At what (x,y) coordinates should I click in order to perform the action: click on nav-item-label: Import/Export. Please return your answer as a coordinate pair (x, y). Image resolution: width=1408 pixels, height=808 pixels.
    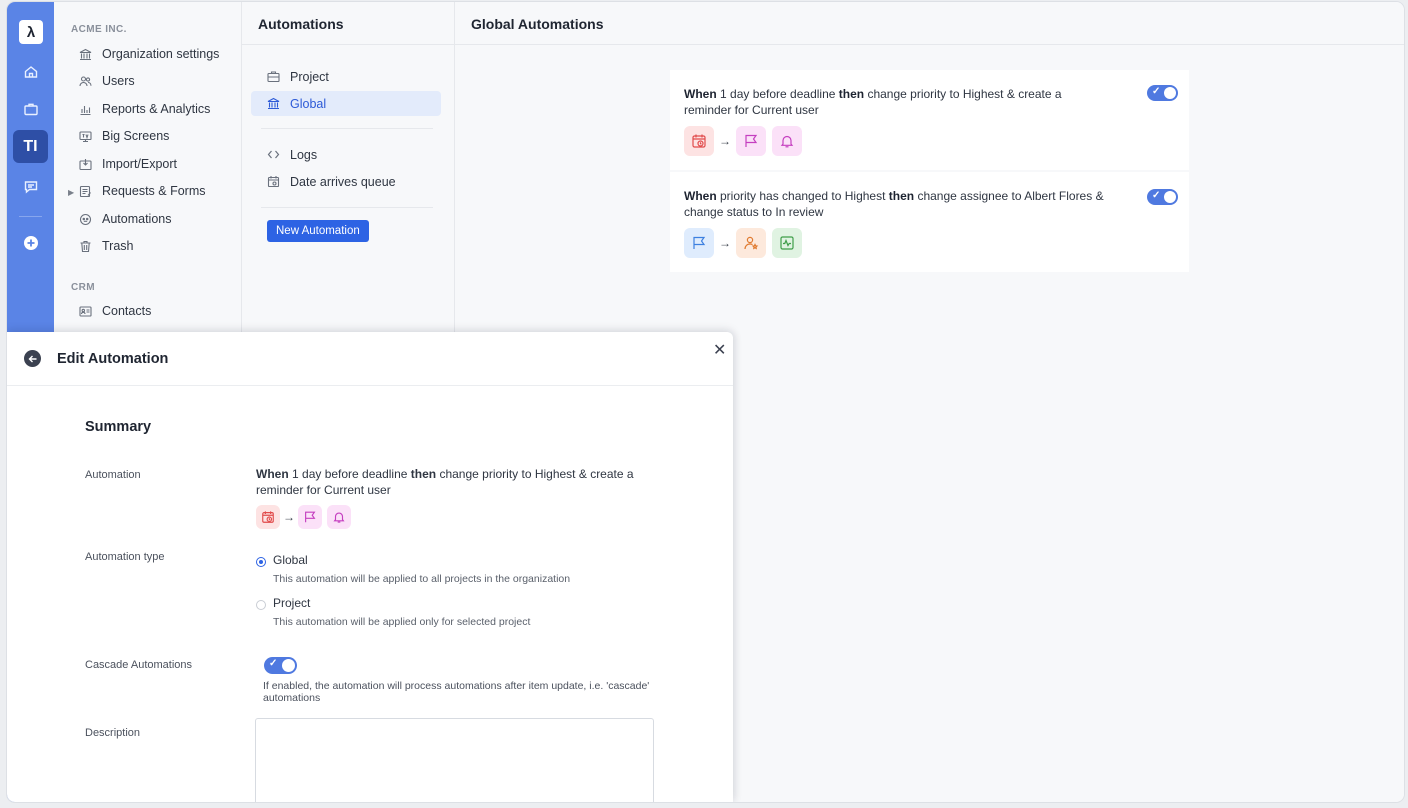
    Looking at the image, I should click on (140, 164).